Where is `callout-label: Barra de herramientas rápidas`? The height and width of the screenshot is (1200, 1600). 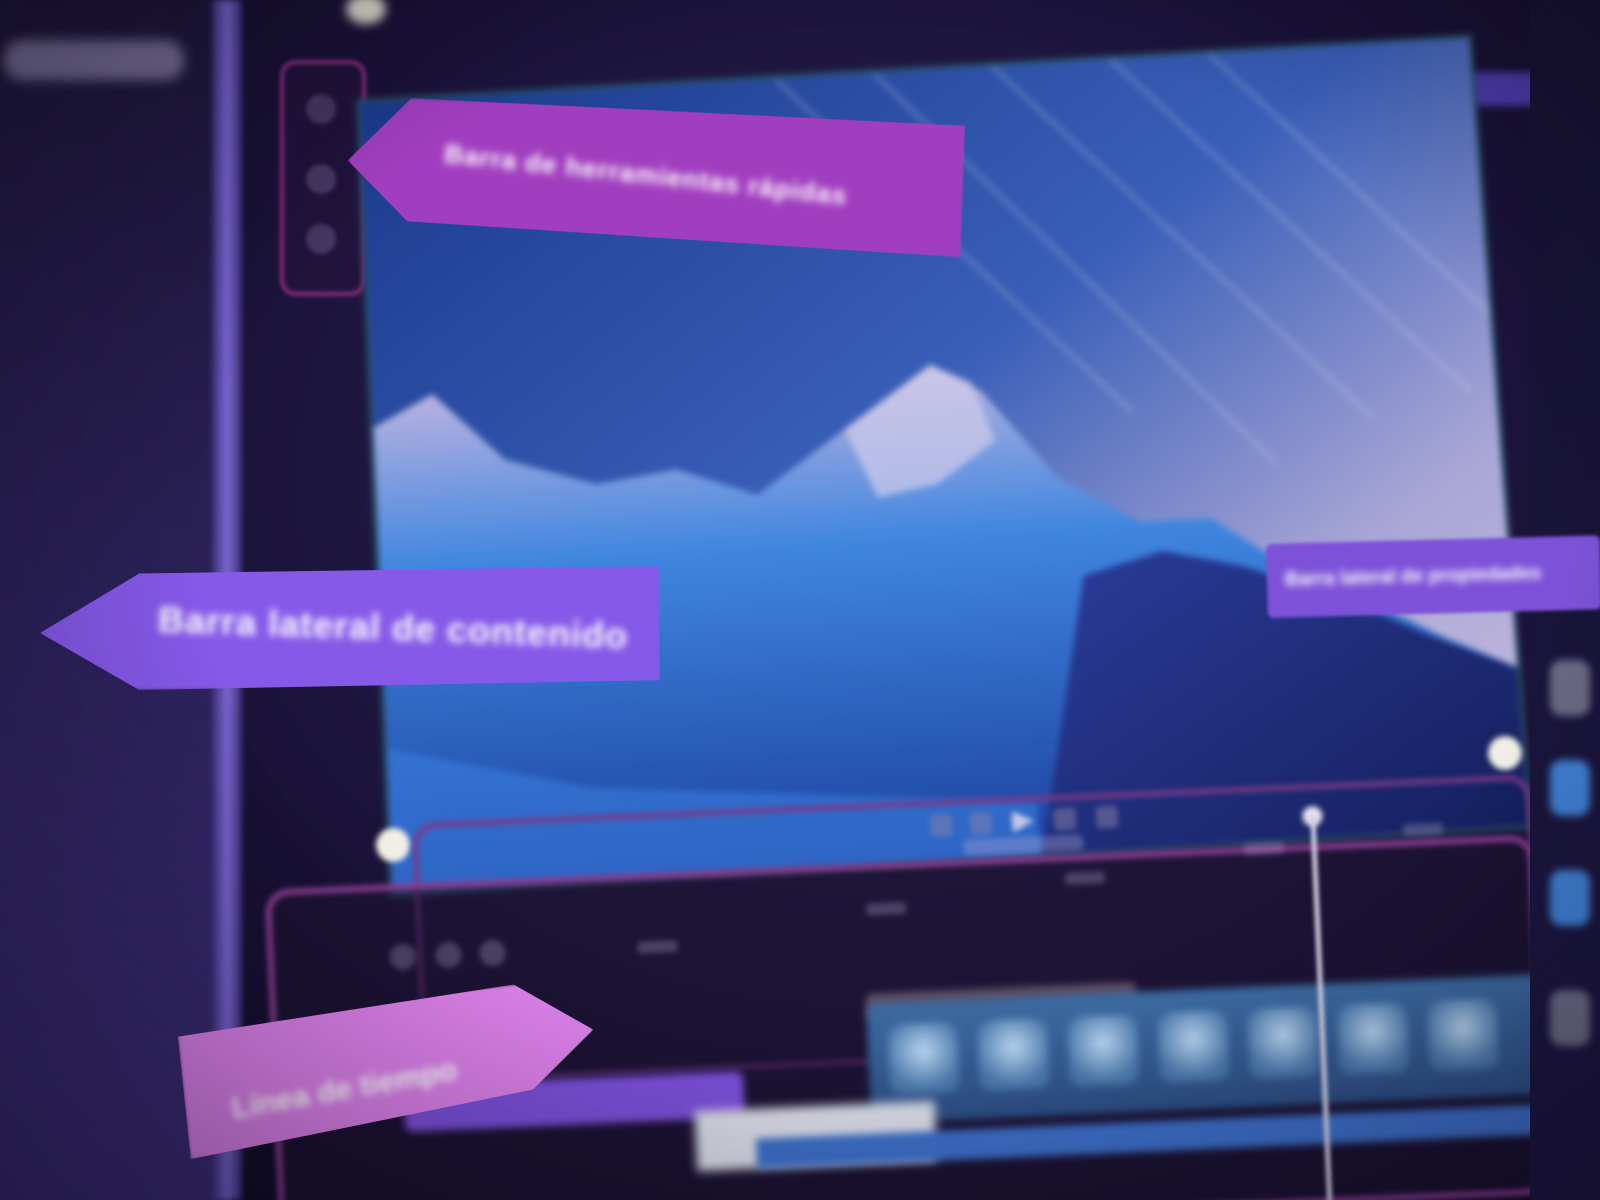 callout-label: Barra de herramientas rápidas is located at coordinates (646, 174).